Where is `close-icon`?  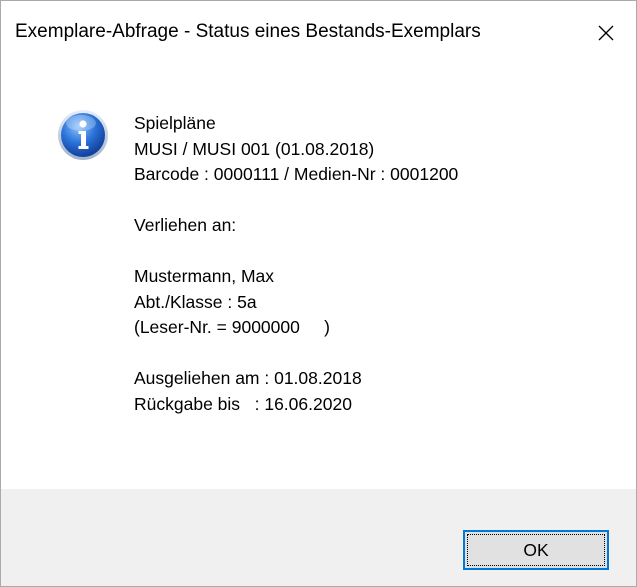
close-icon is located at coordinates (606, 33).